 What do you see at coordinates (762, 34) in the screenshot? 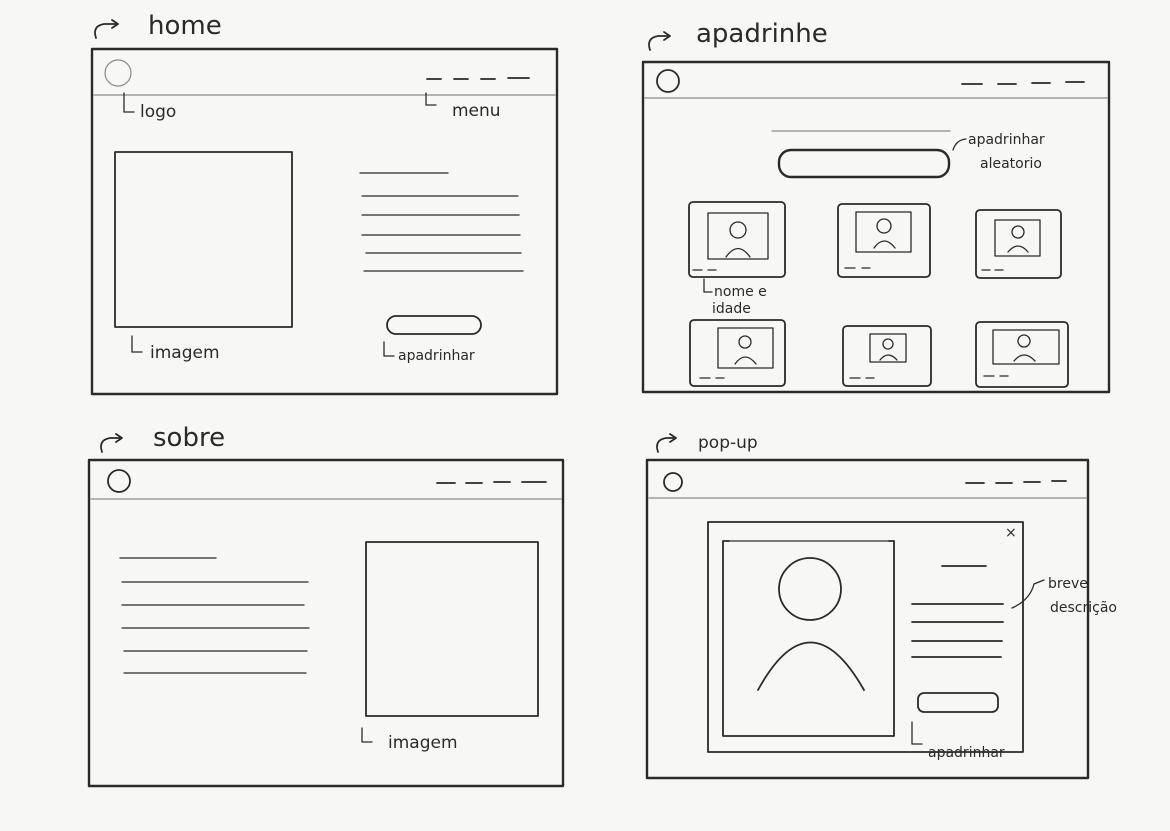
I see `frame-title-apadrinhe: apadrinhe` at bounding box center [762, 34].